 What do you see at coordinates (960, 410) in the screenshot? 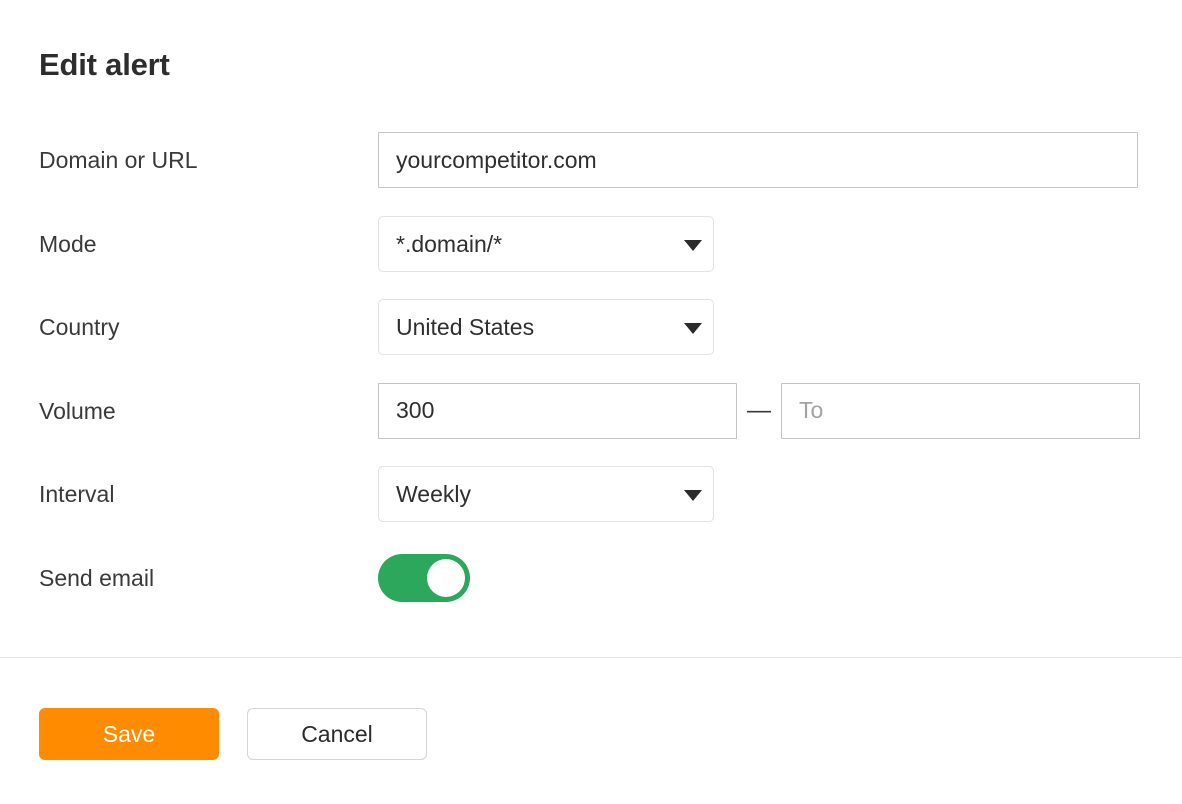
I see `volume-to-input` at bounding box center [960, 410].